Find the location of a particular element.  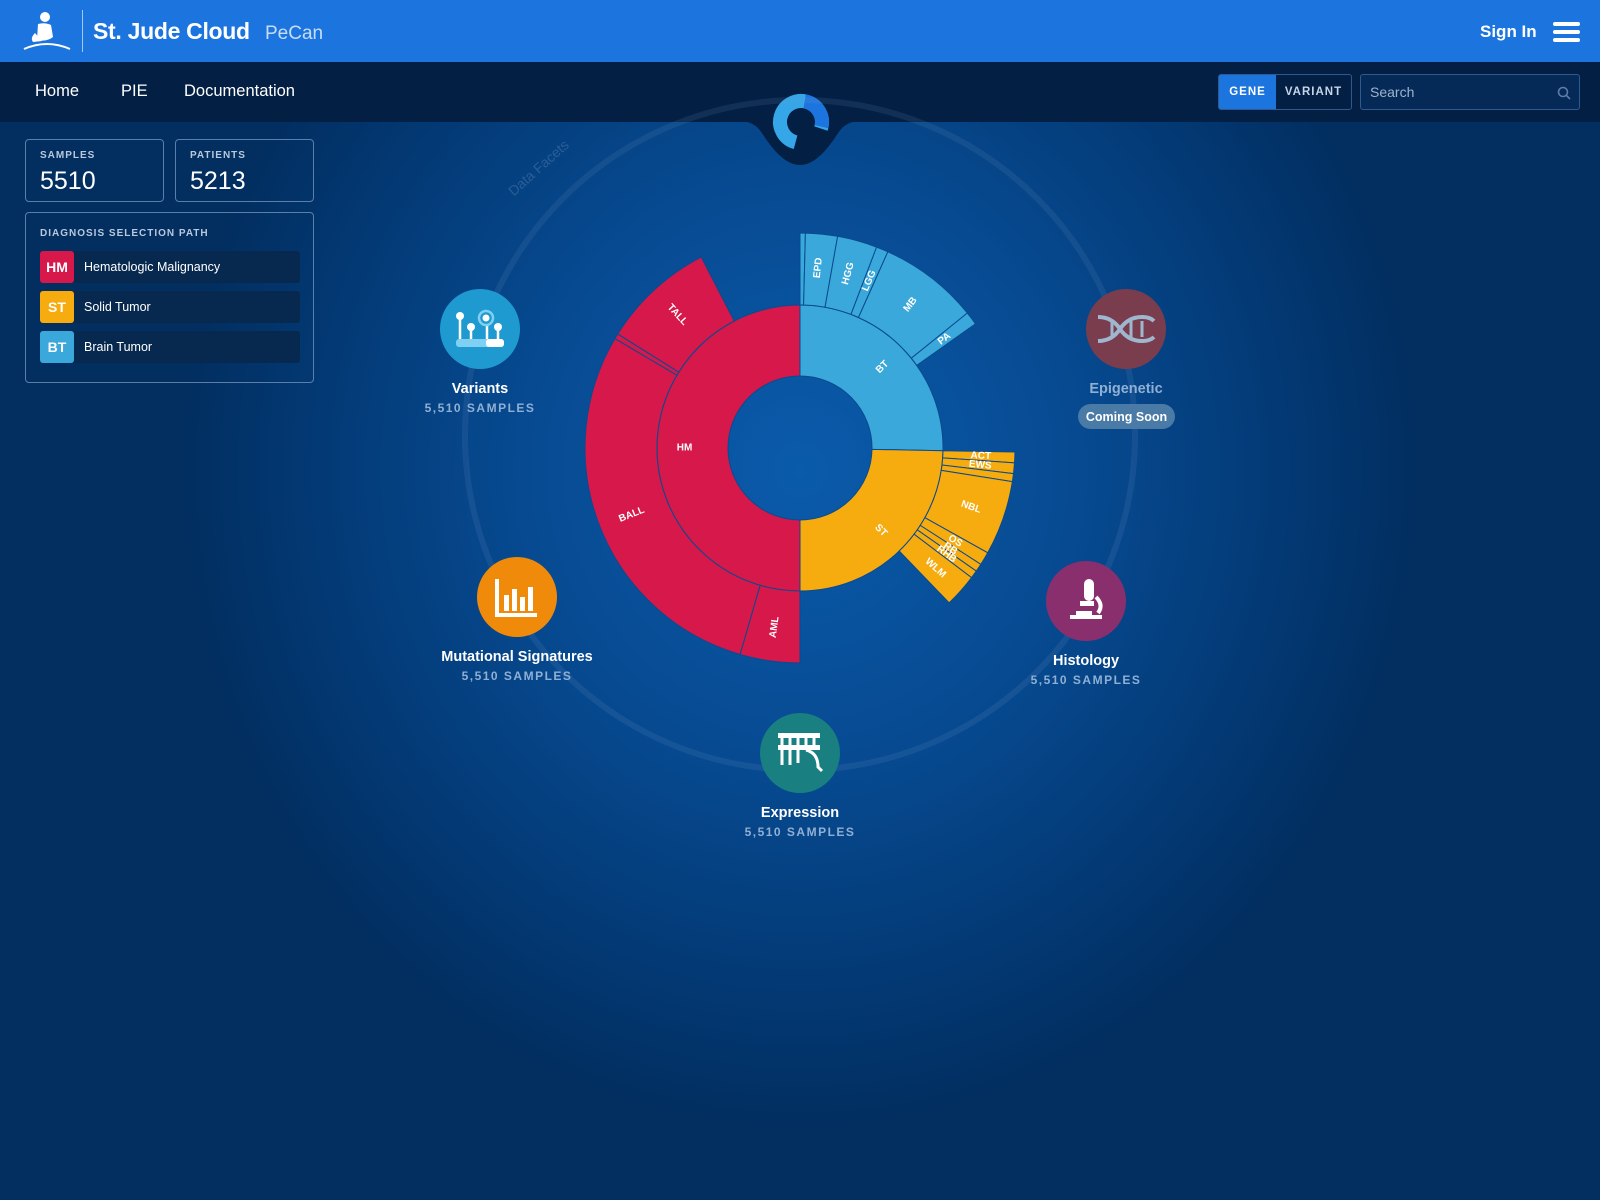

bar-chart-icon is located at coordinates (517, 597).